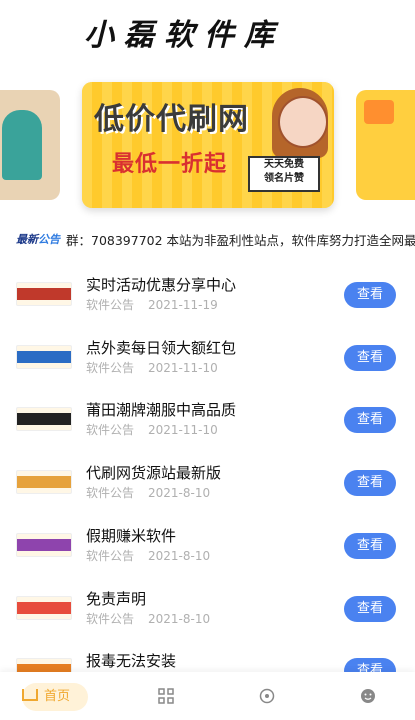 Image resolution: width=415 pixels, height=720 pixels. Describe the element at coordinates (57, 696) in the screenshot. I see `tab-home-label: 首页` at that location.